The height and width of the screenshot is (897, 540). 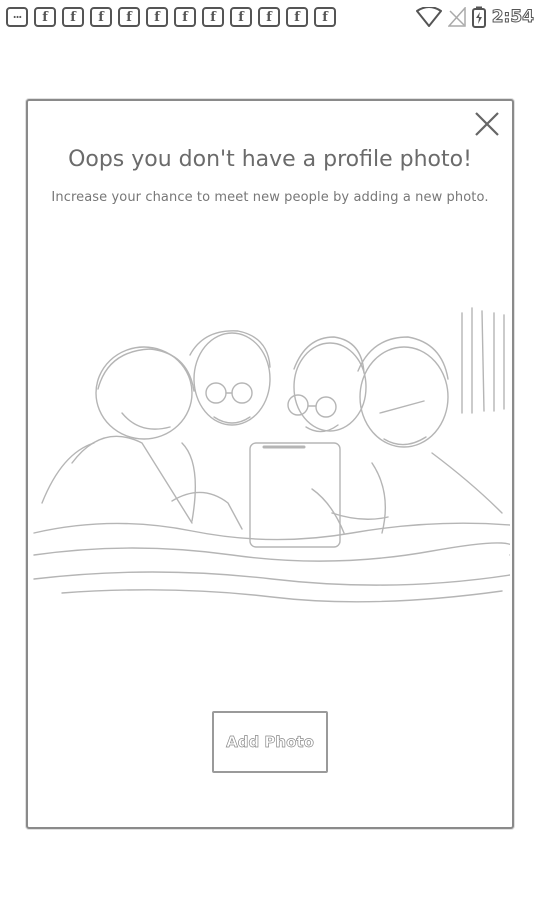 What do you see at coordinates (478, 17) in the screenshot?
I see `battery-charging-icon` at bounding box center [478, 17].